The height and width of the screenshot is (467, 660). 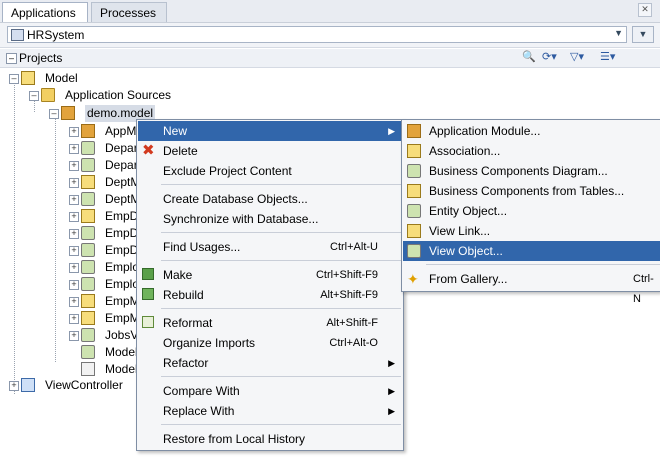 I want to click on panel-close-icon: ✕, so click(x=645, y=10).